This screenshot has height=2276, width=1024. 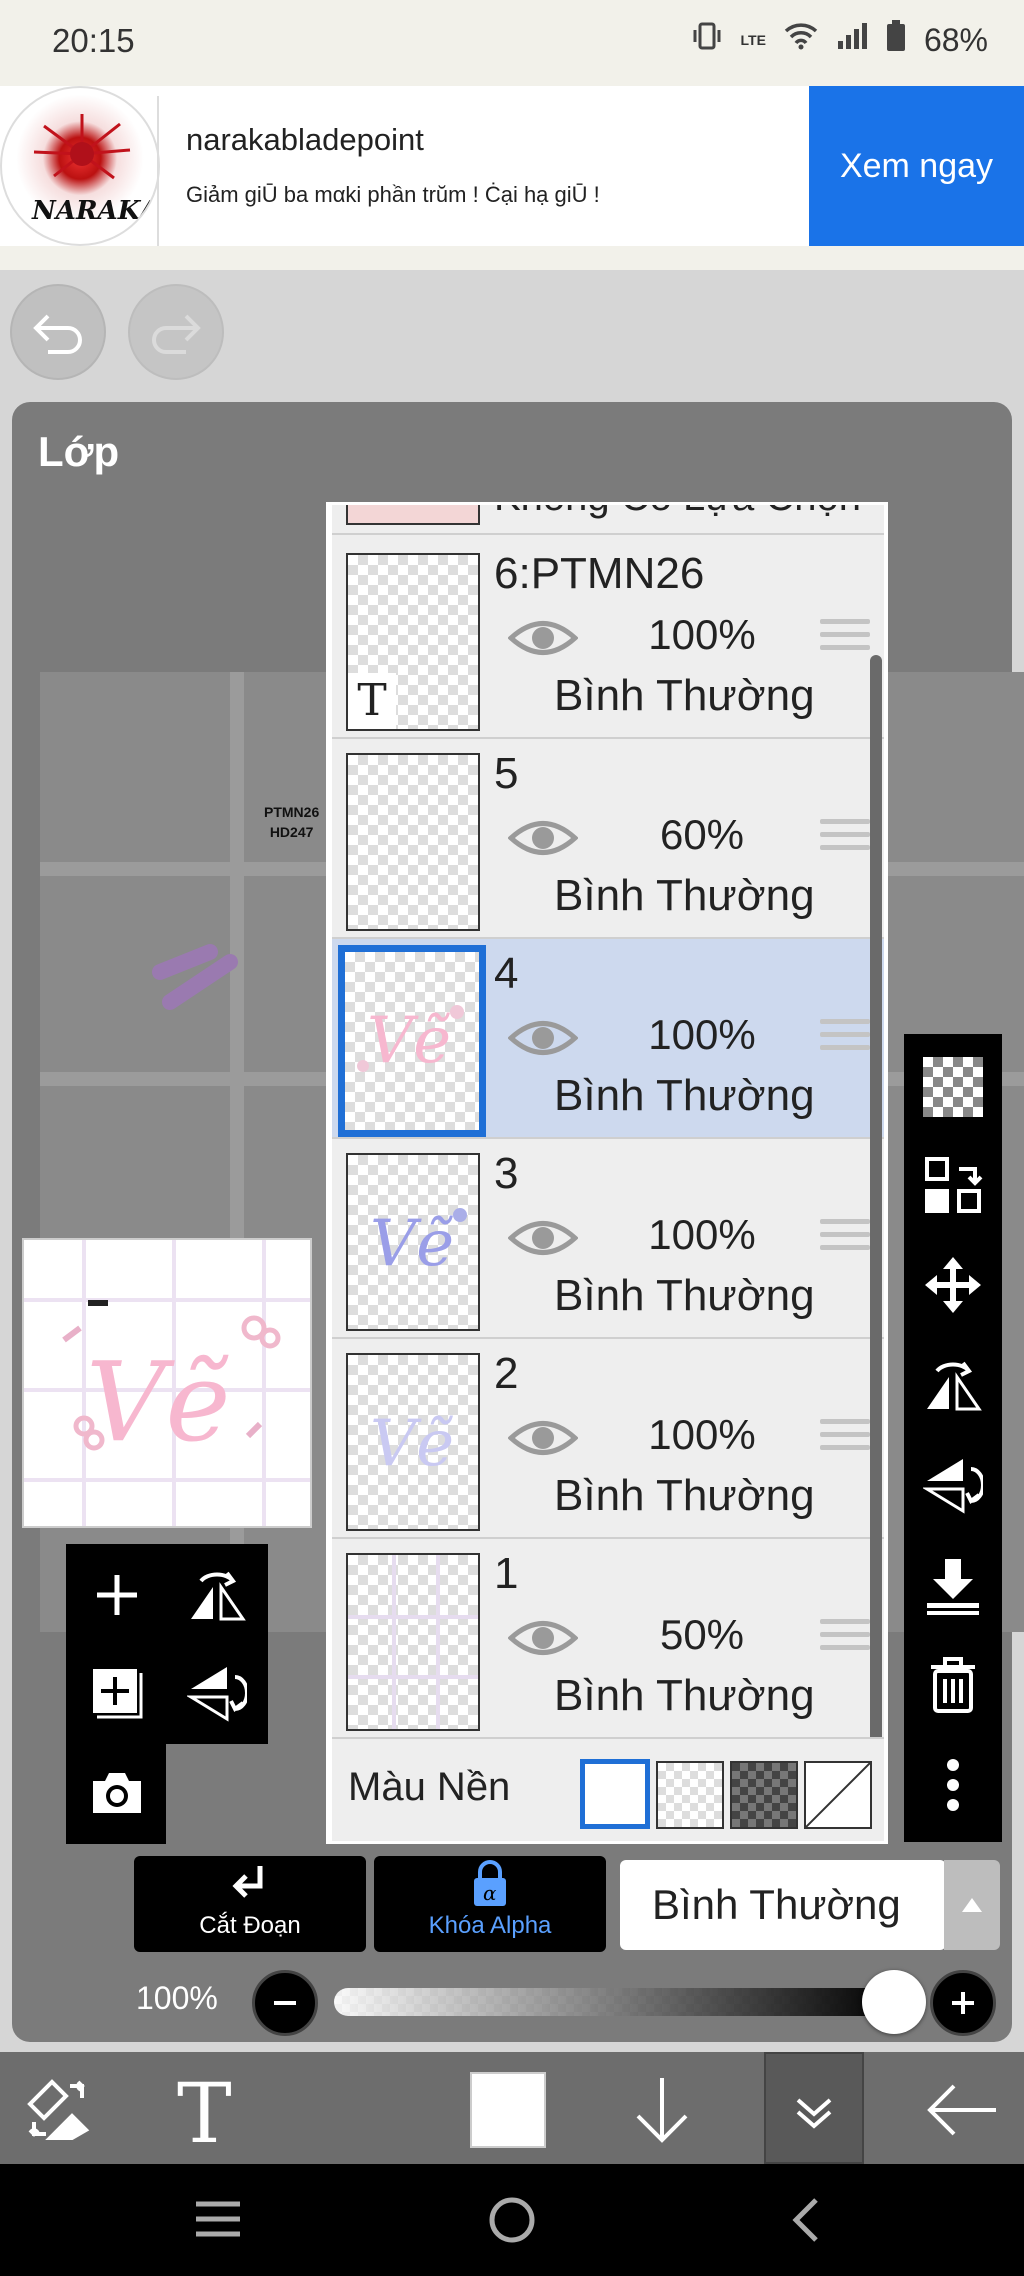 What do you see at coordinates (217, 1693) in the screenshot?
I see `flip-layer-vertical-icon` at bounding box center [217, 1693].